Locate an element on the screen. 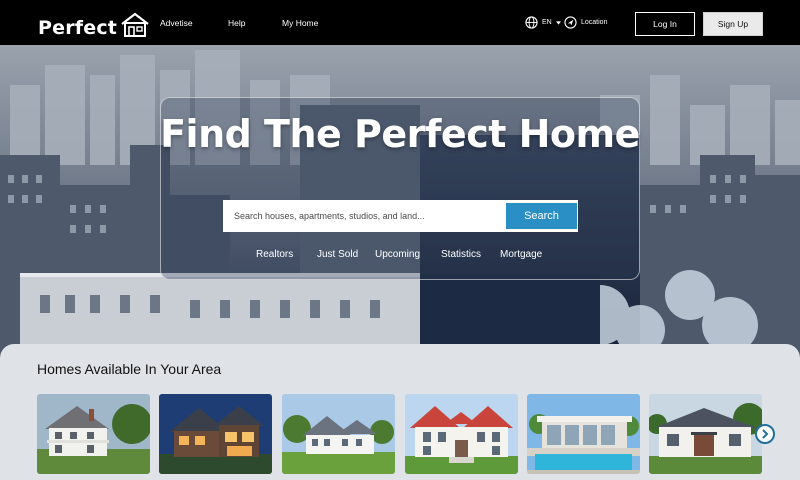  search-input is located at coordinates (364, 216).